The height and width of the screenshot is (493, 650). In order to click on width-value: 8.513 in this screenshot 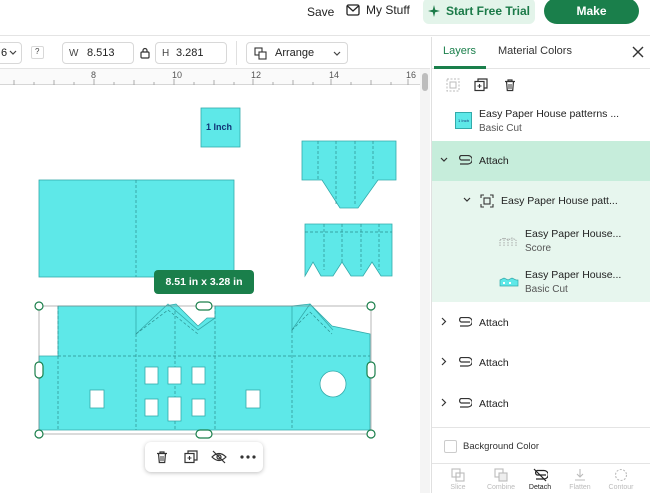, I will do `click(101, 53)`.